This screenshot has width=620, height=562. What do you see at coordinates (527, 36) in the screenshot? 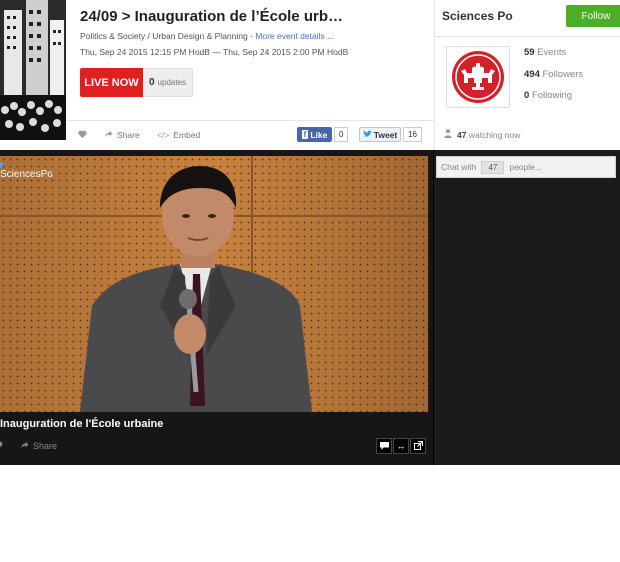
I see `divider` at bounding box center [527, 36].